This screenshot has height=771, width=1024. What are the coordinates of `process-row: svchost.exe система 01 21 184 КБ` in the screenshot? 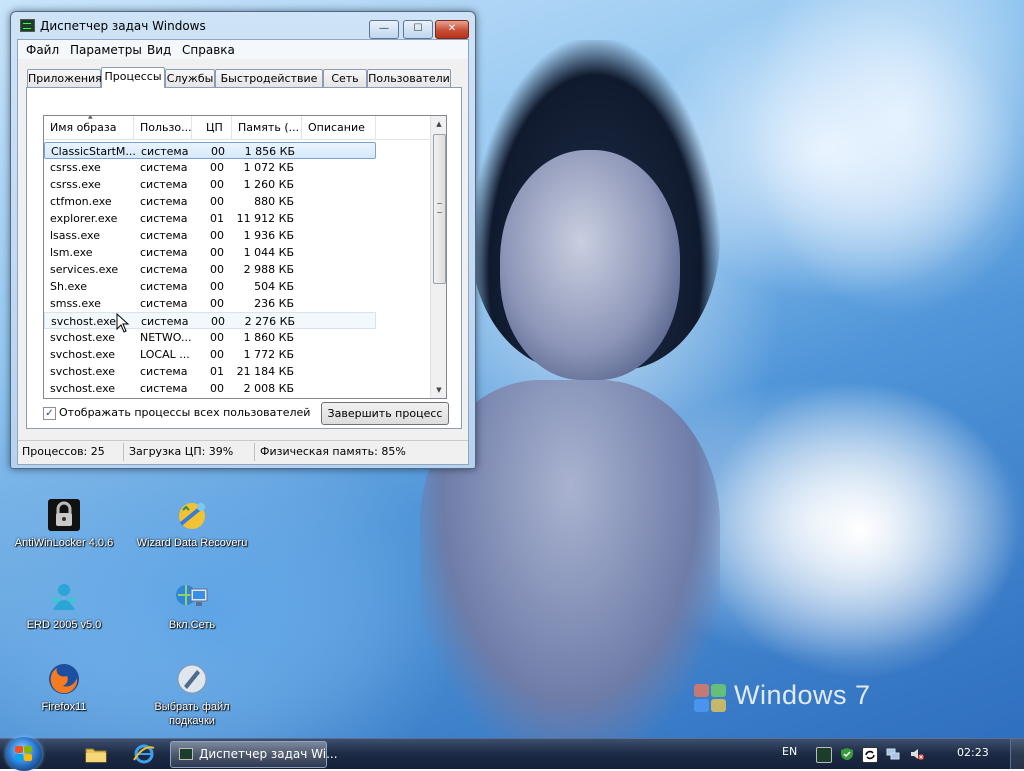 It's located at (237, 371).